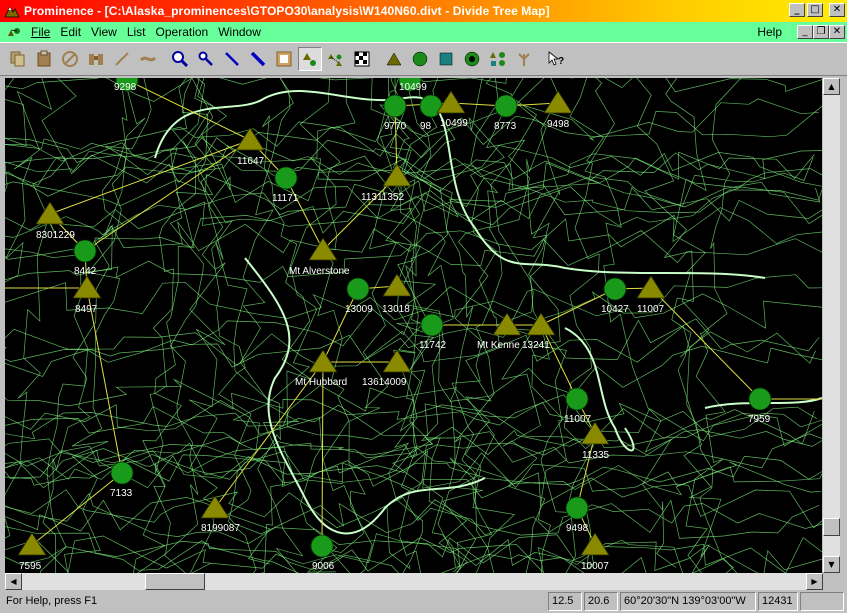 Image resolution: width=847 pixels, height=613 pixels. Describe the element at coordinates (44, 59) in the screenshot. I see `paste-button` at that location.